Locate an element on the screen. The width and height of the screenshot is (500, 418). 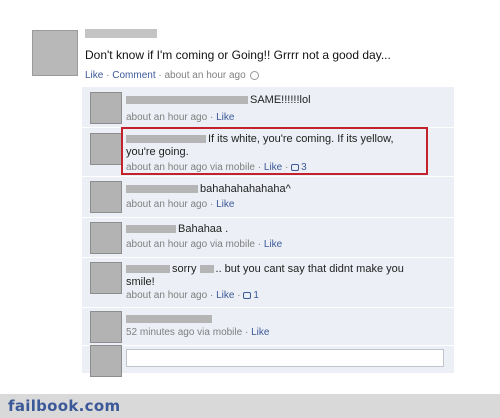
comment-body: SAME!!!!!!lol is located at coordinates (276, 100).